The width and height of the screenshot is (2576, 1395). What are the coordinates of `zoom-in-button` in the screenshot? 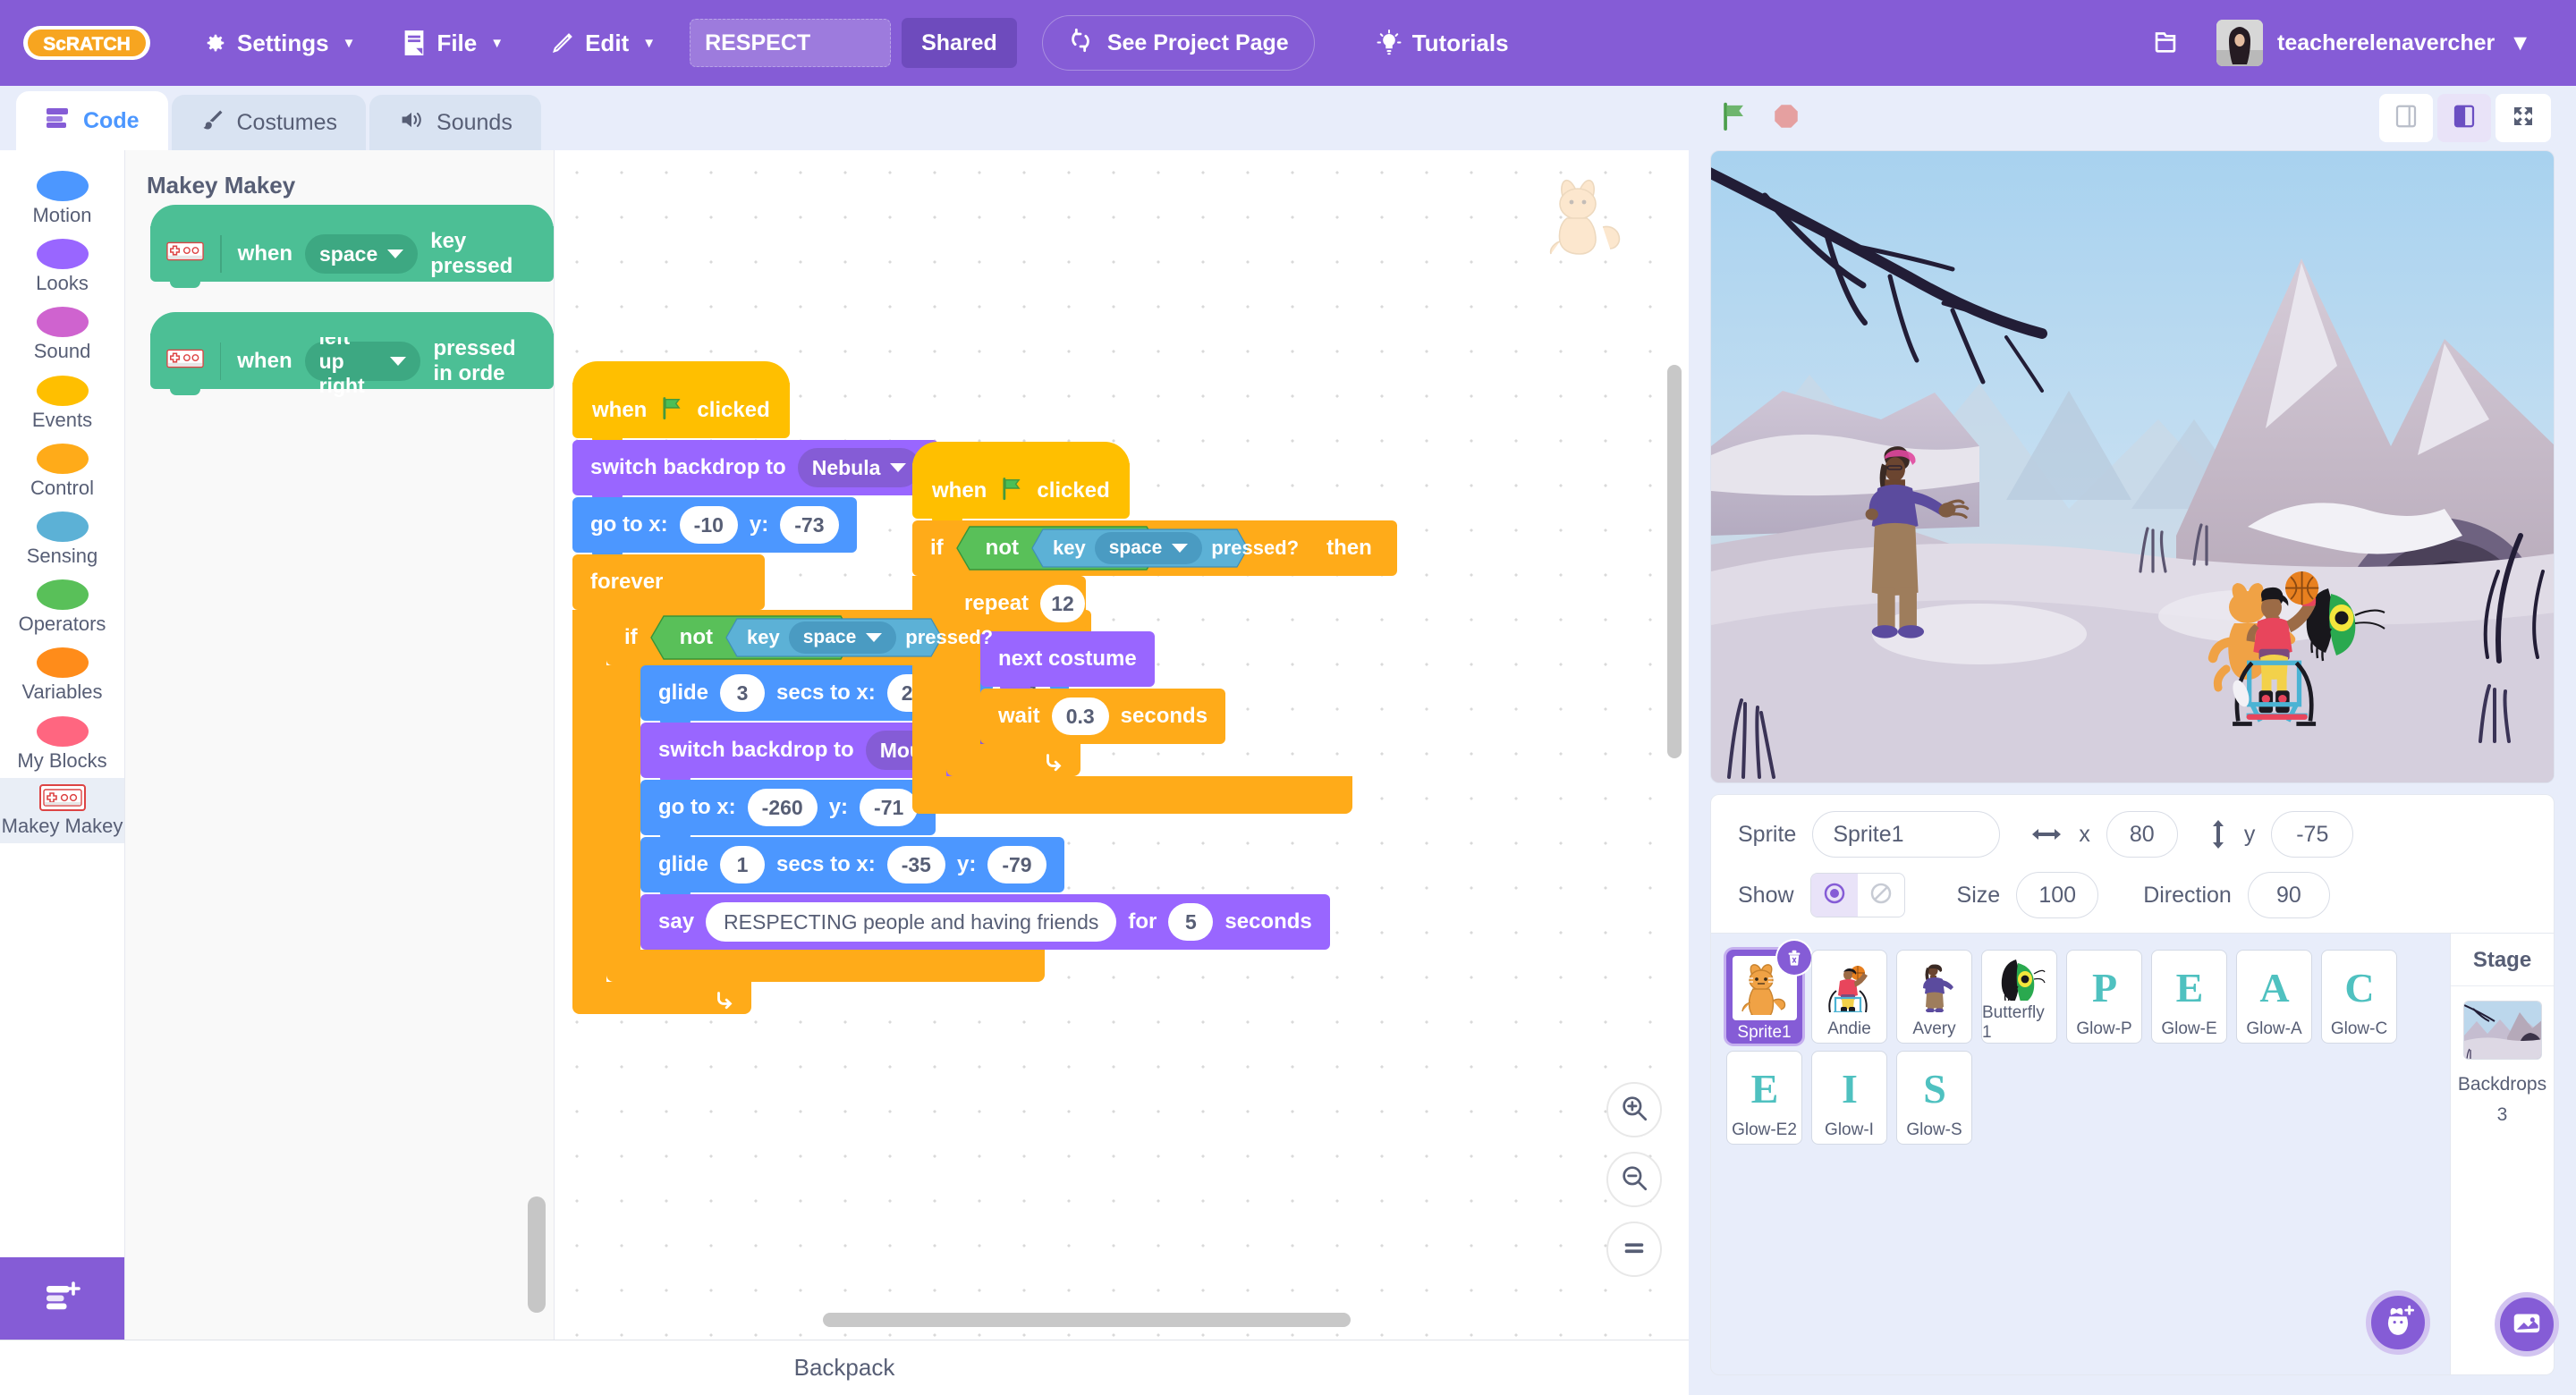 It's located at (1634, 1109).